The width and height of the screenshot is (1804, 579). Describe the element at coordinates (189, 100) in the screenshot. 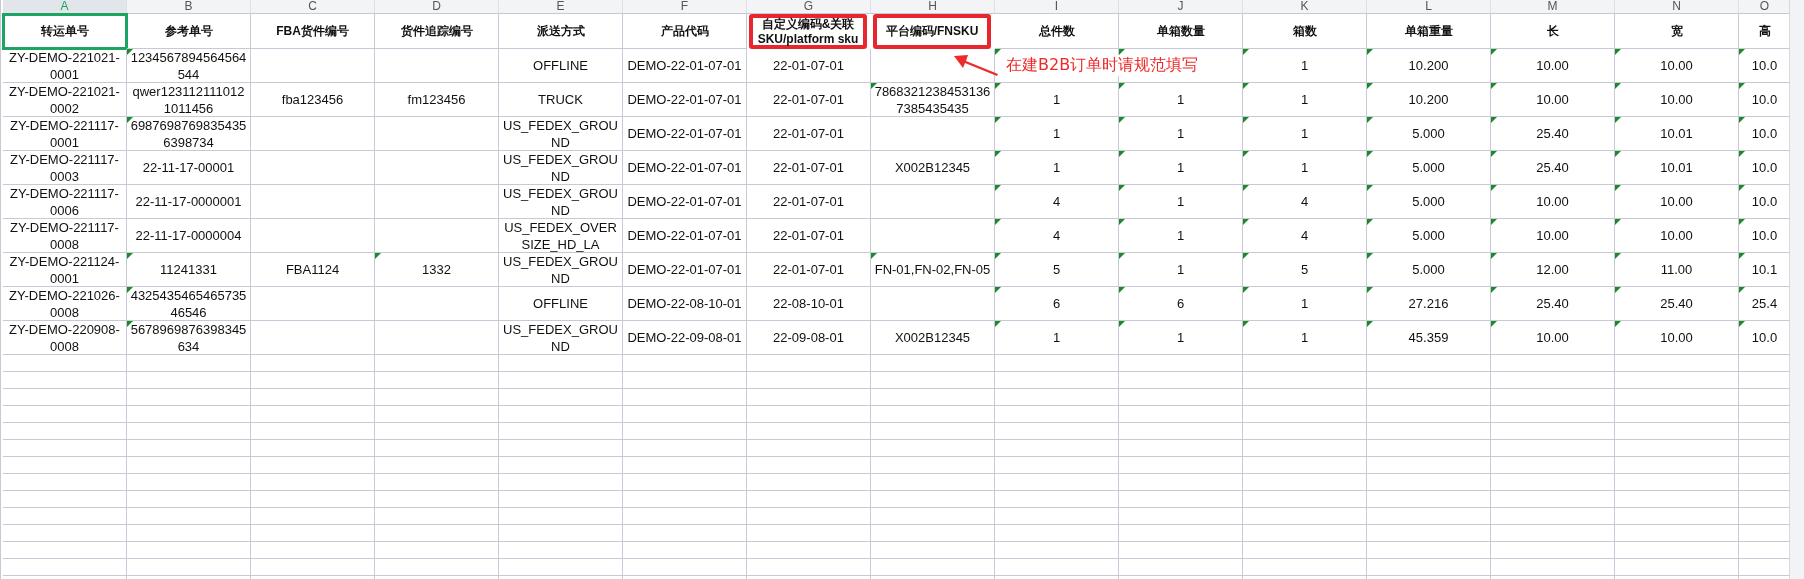

I see `table-cell: qwer1231121110121011456` at that location.